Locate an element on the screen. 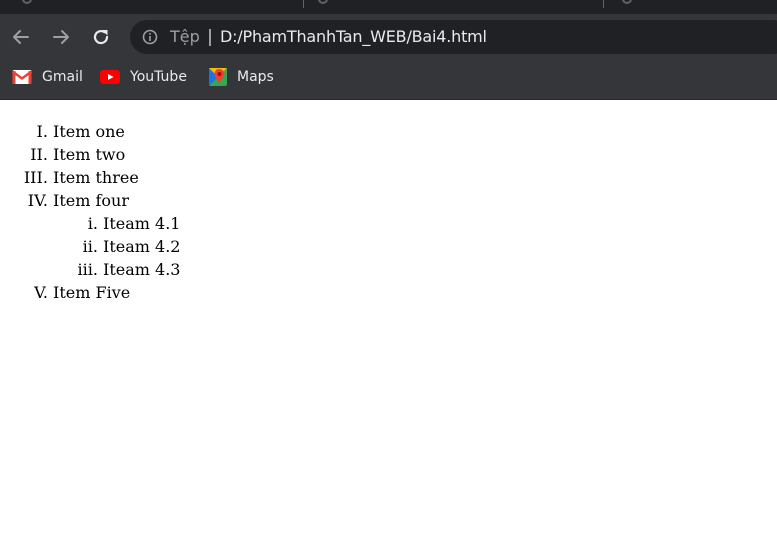 This screenshot has height=553, width=777. bookmark-label: Gmail is located at coordinates (62, 77).